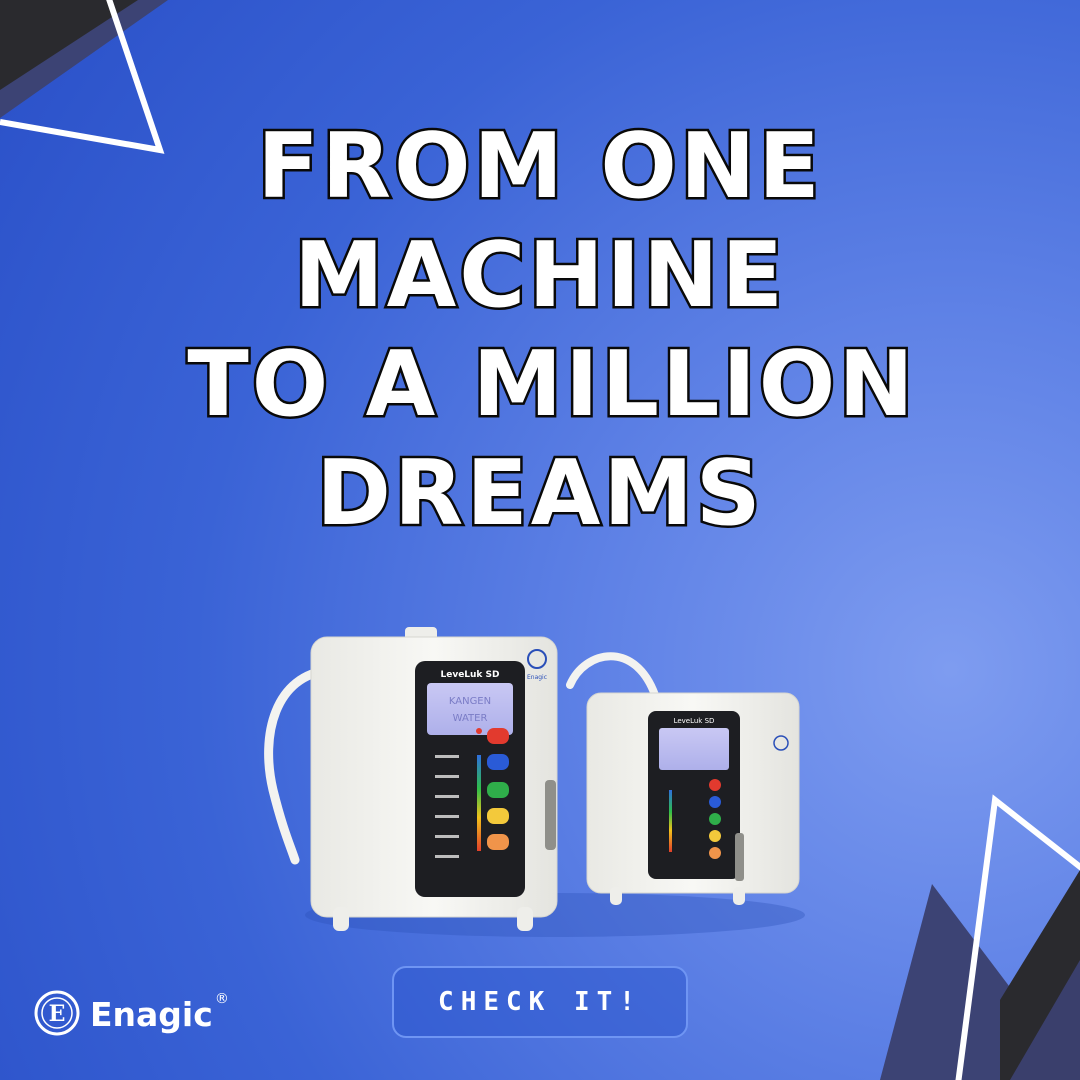 This screenshot has width=1080, height=1080. What do you see at coordinates (498, 790) in the screenshot?
I see `mode-button-green` at bounding box center [498, 790].